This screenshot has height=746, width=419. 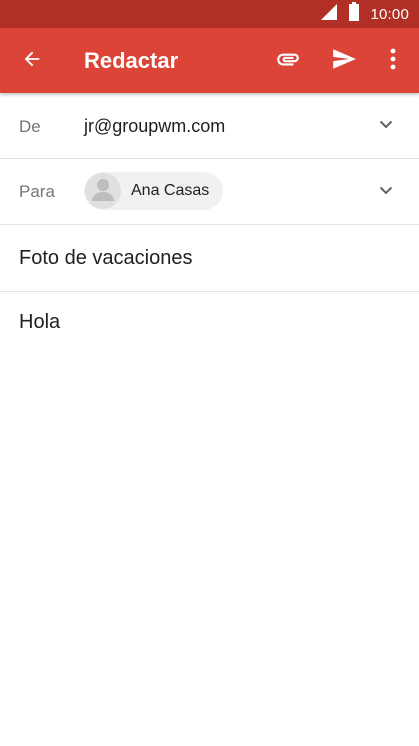 What do you see at coordinates (209, 60) in the screenshot?
I see `app-bar: Redactar` at bounding box center [209, 60].